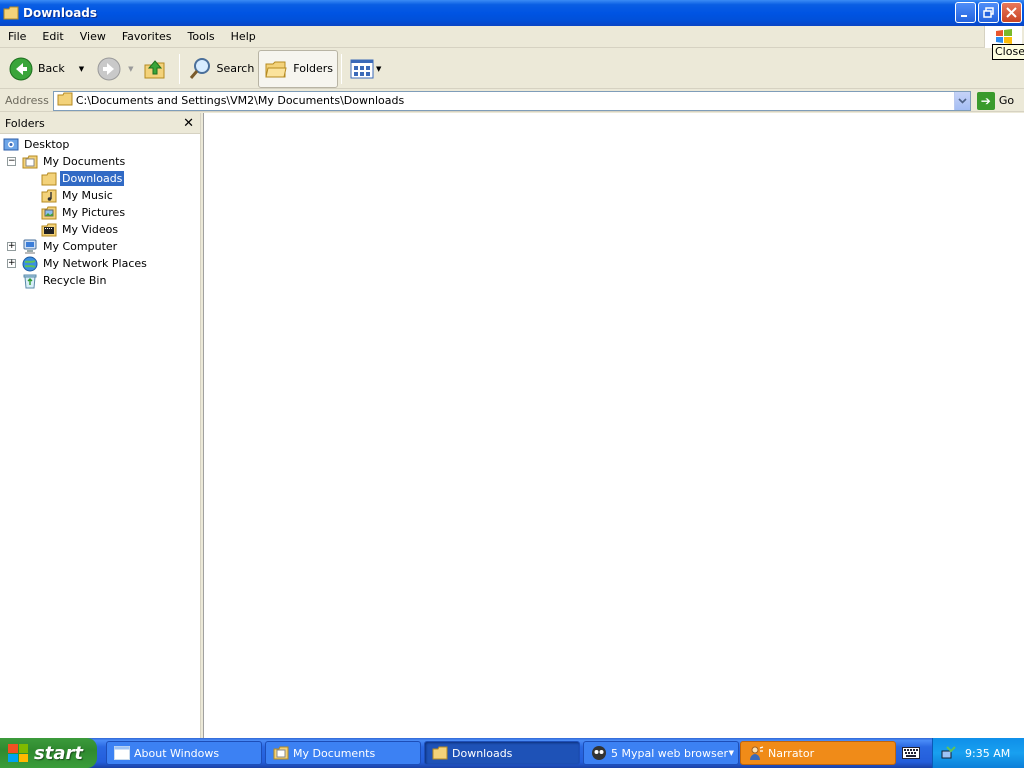 This screenshot has height=768, width=1024. Describe the element at coordinates (362, 69) in the screenshot. I see `views-icon` at that location.